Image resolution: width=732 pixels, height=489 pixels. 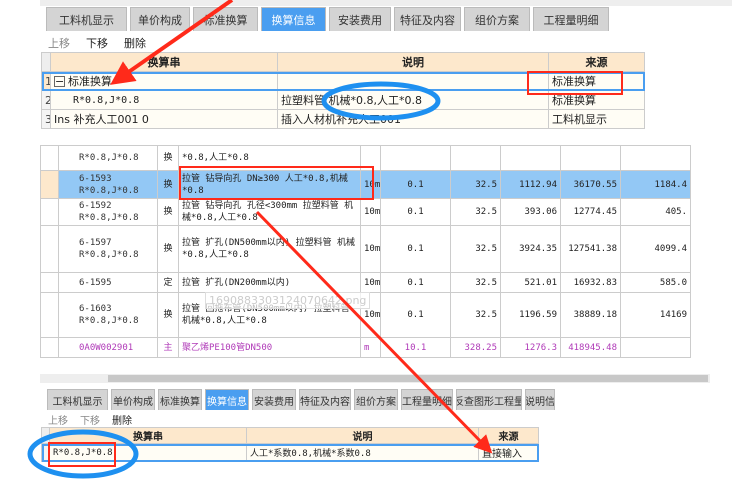 I want to click on blue-ellipse-bottom, so click(x=83, y=454).